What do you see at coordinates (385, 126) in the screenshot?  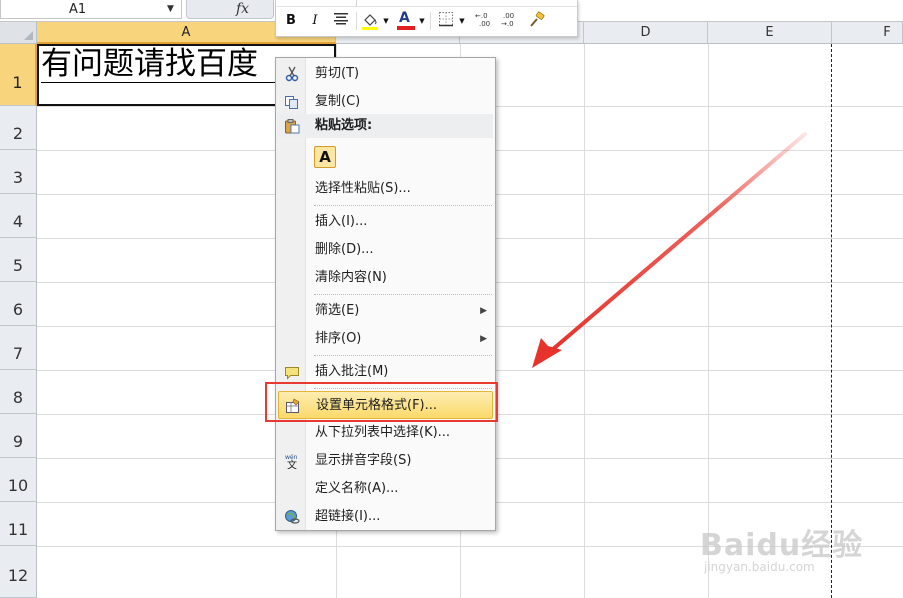 I see `menu-heading-paste-options: 粘贴选项:` at bounding box center [385, 126].